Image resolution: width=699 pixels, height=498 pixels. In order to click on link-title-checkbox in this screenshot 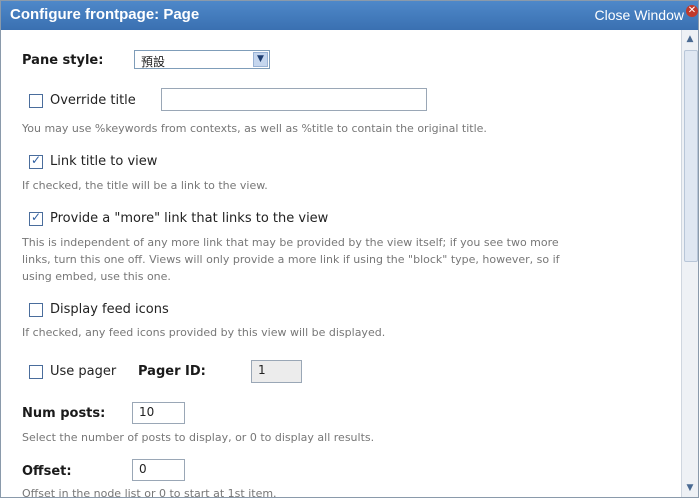, I will do `click(36, 161)`.